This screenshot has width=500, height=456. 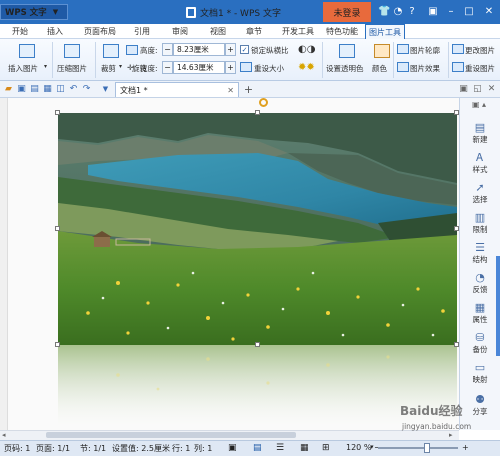 I want to click on tab-view: 视图, so click(x=218, y=31).